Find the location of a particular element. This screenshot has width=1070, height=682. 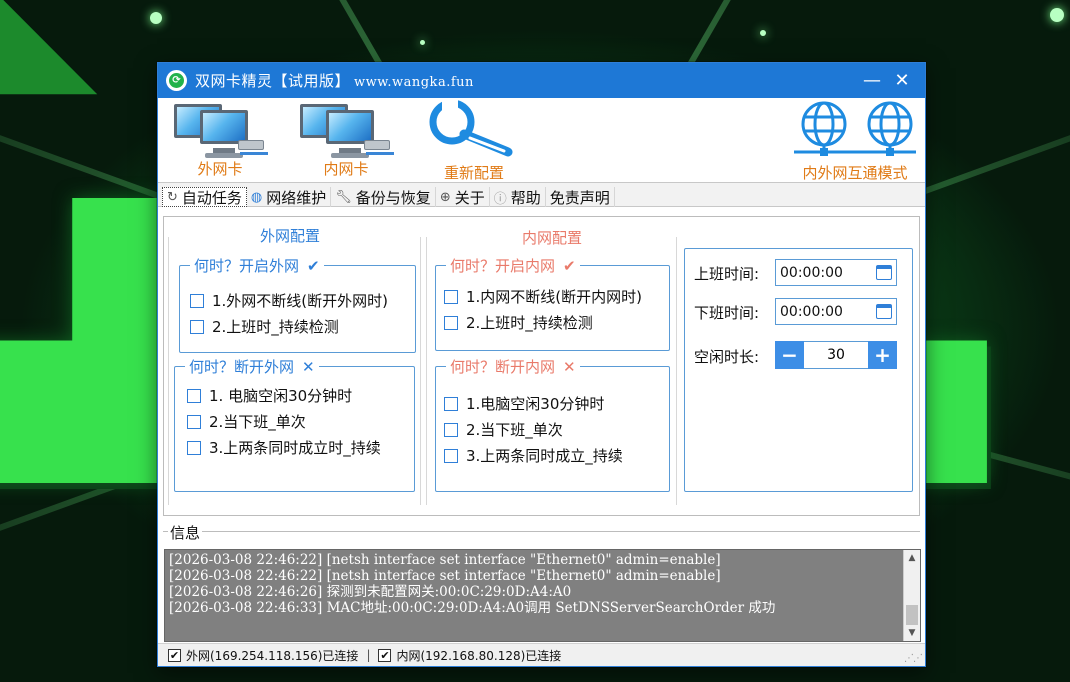

close-button: ✕ is located at coordinates (902, 81).